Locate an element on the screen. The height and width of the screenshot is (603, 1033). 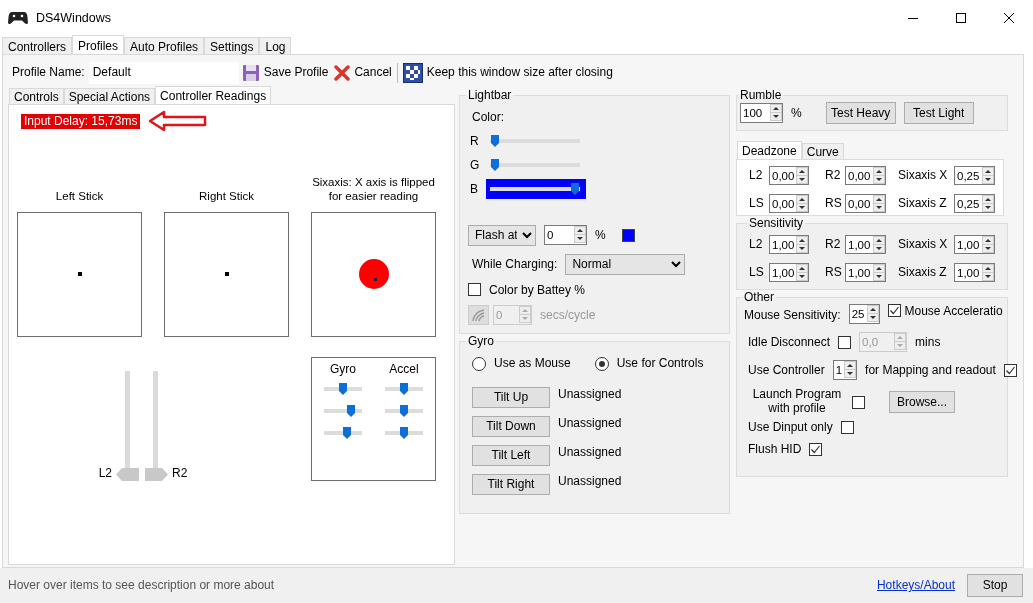
radio-label: Use as Mouse is located at coordinates (532, 363).